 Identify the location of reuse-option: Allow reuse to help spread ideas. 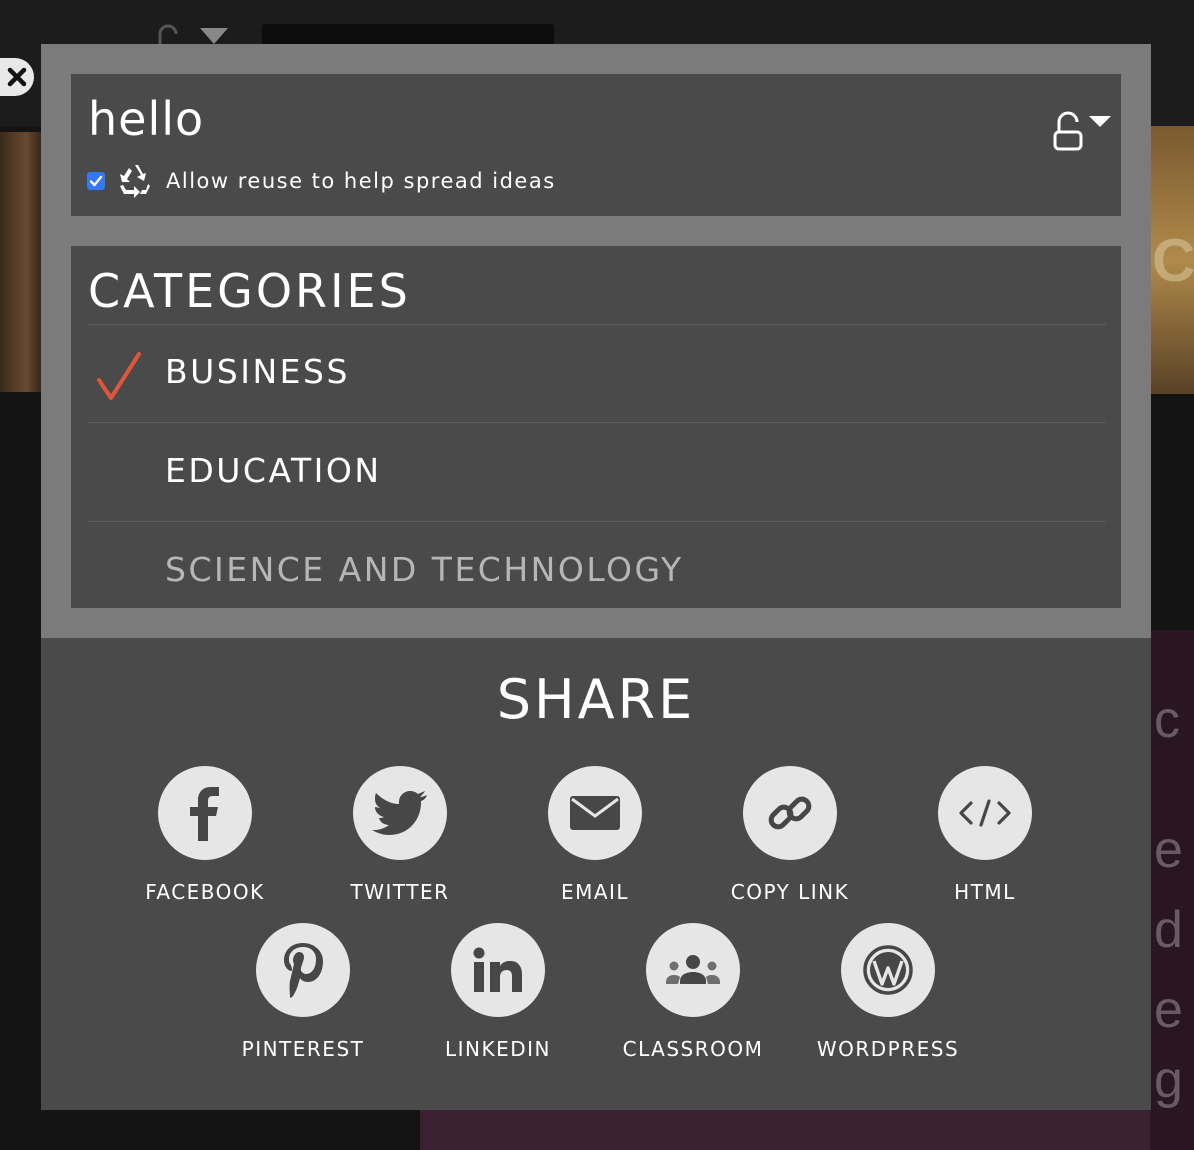
(321, 181).